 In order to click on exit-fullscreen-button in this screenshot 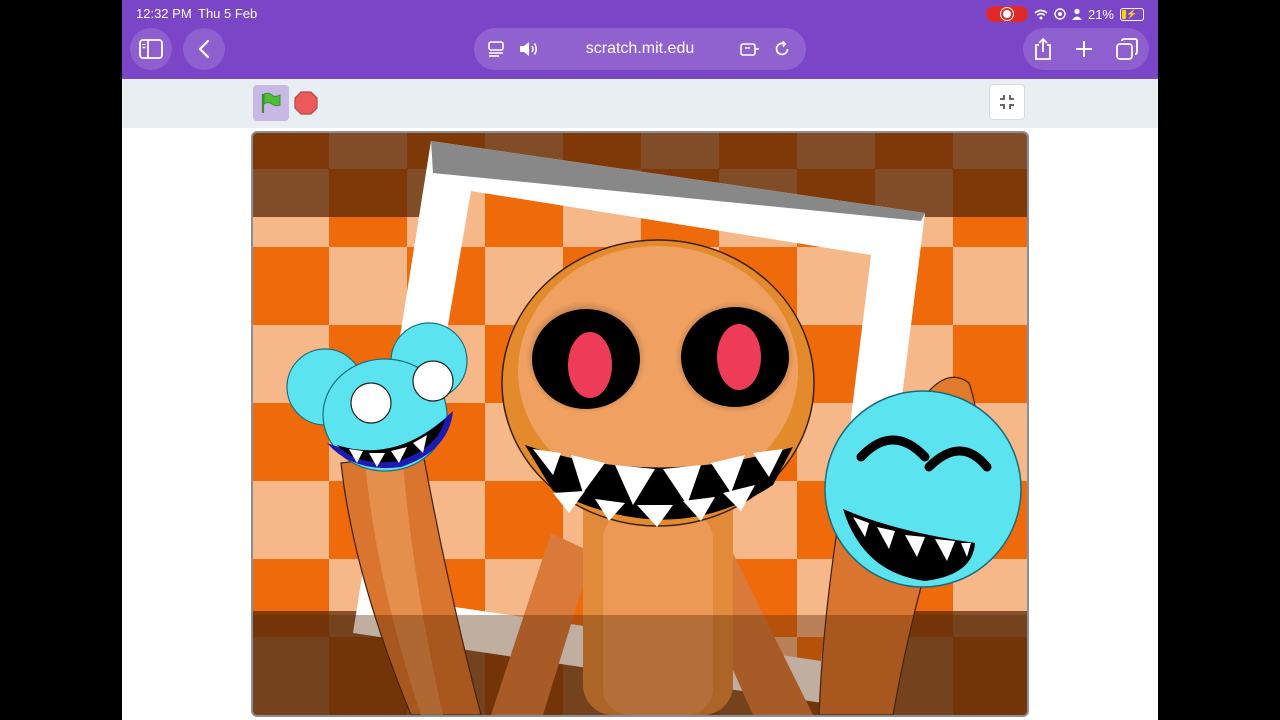, I will do `click(1007, 102)`.